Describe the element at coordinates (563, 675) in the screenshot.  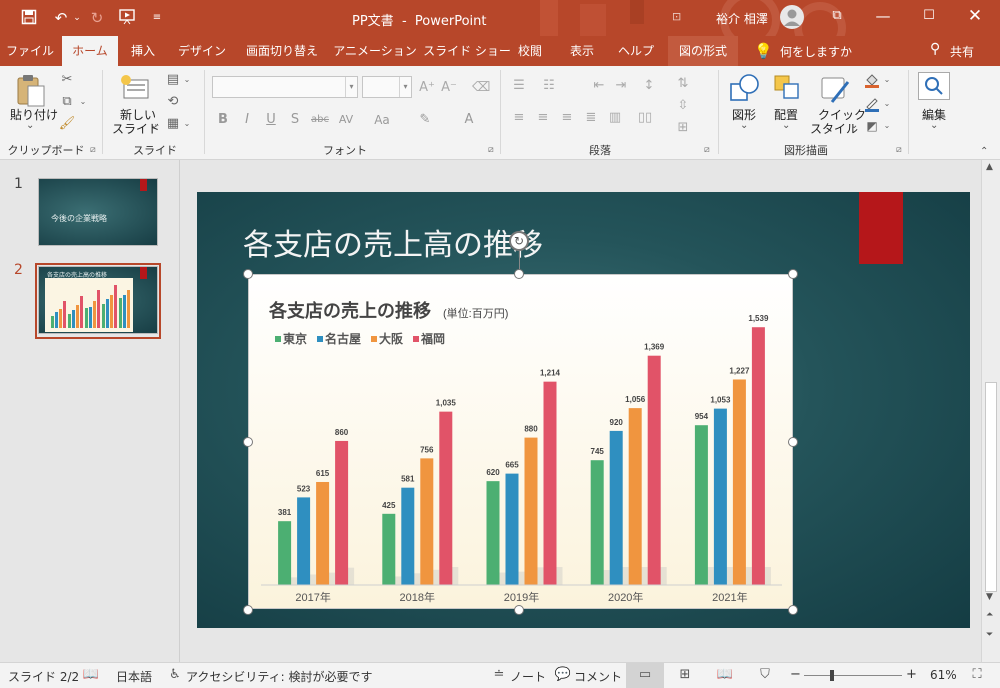
I see `comments-icon: 💬` at that location.